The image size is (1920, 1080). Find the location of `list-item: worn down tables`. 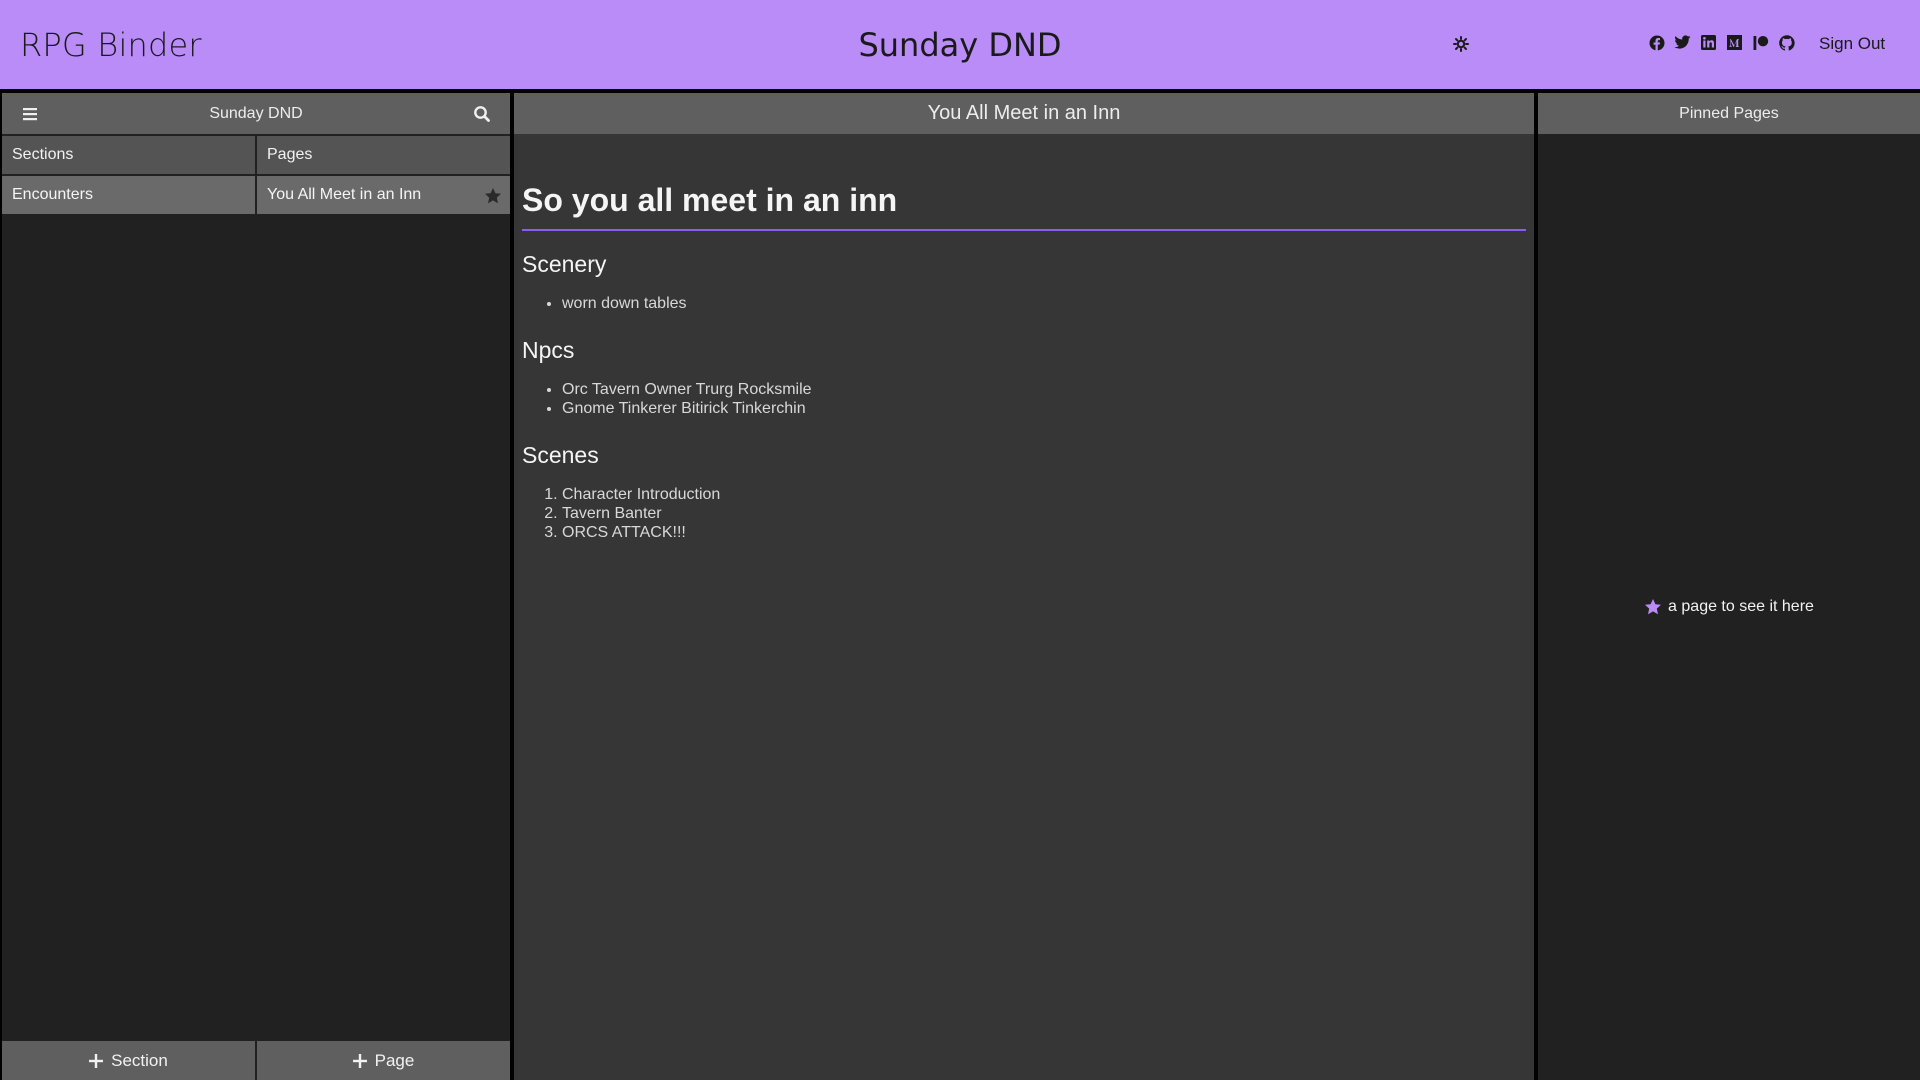

list-item: worn down tables is located at coordinates (1044, 303).